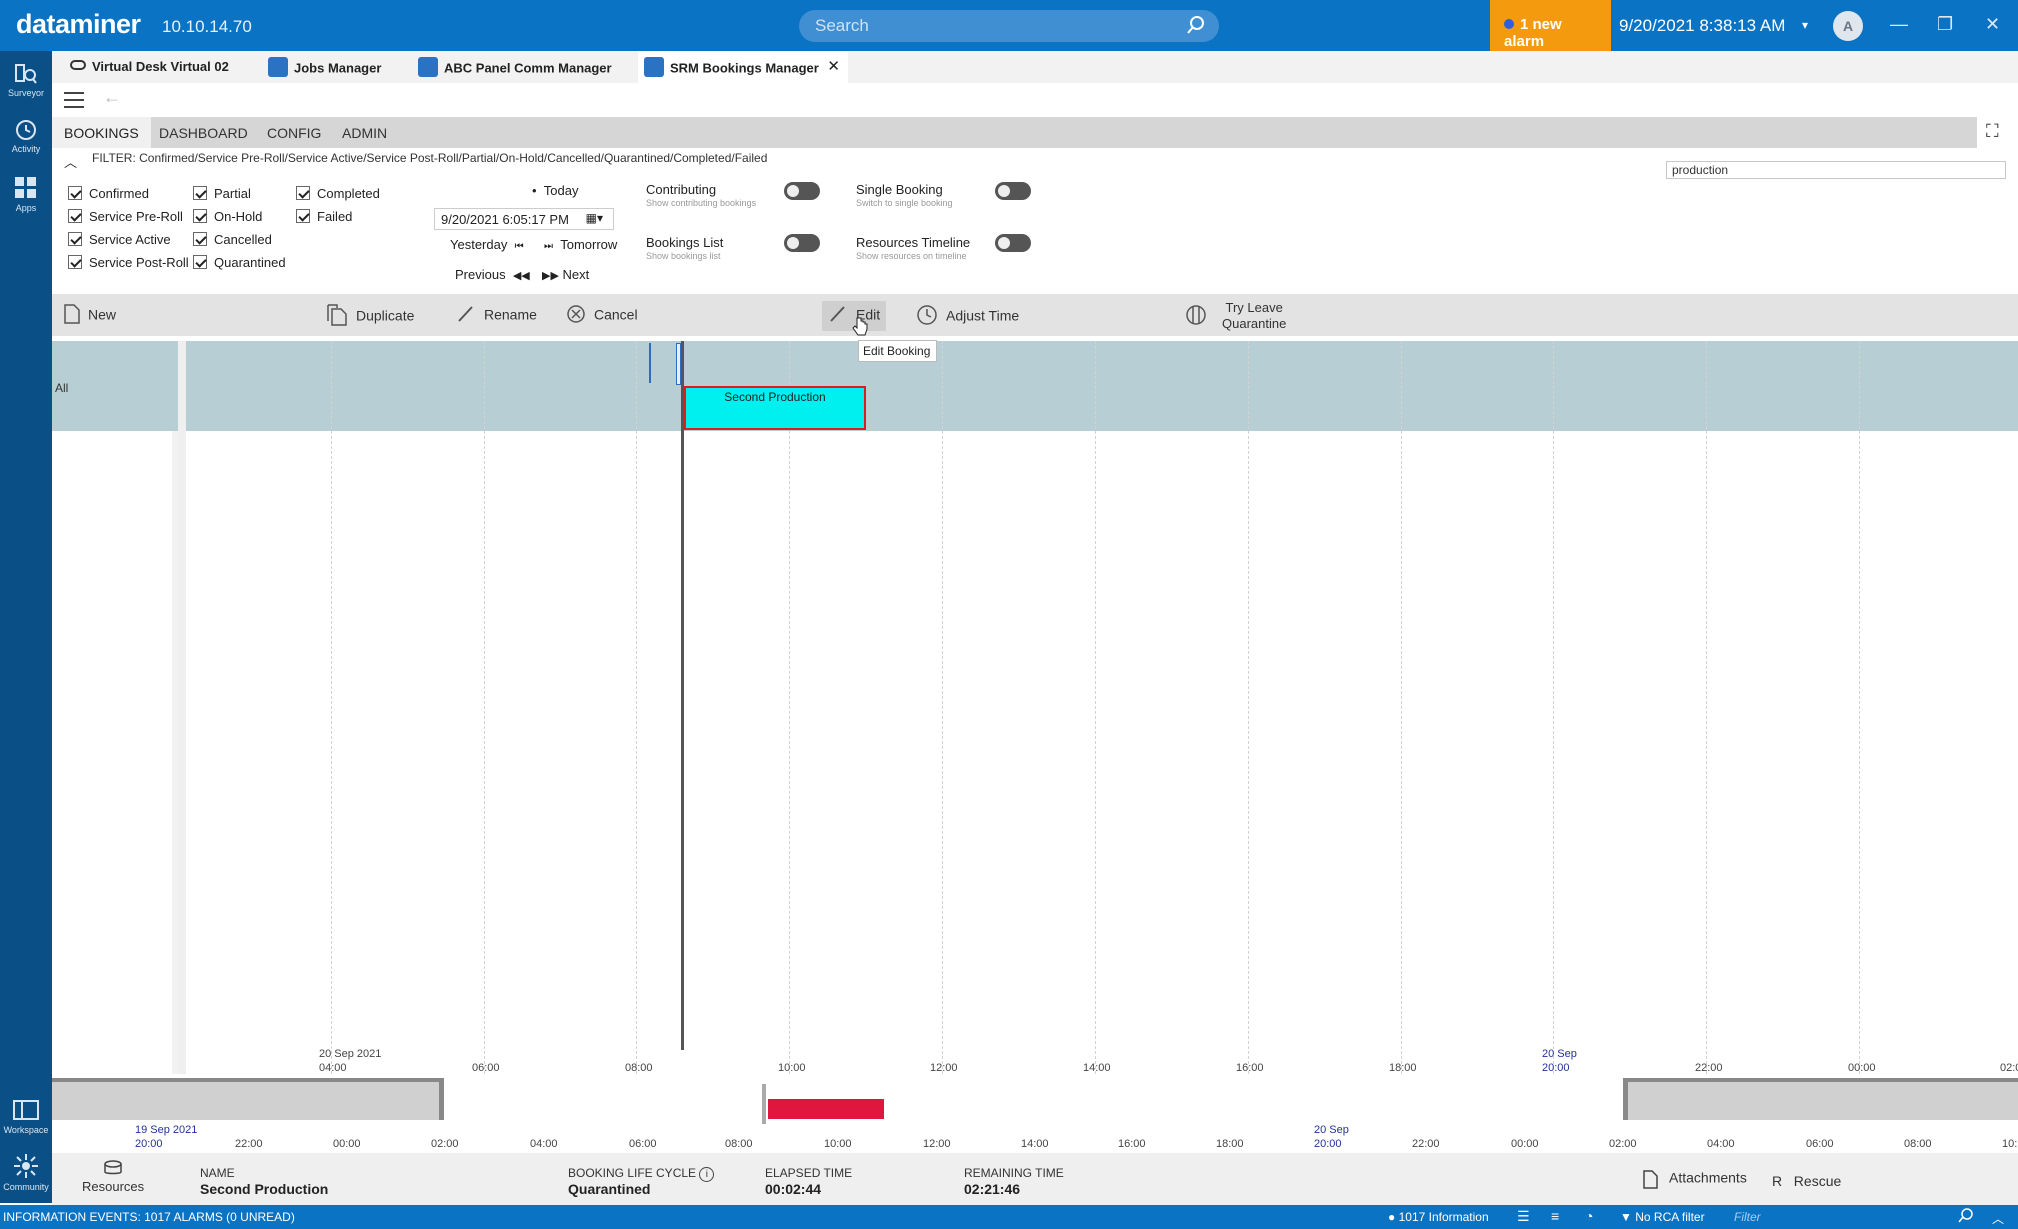 This screenshot has width=2018, height=1229. What do you see at coordinates (927, 315) in the screenshot?
I see `clock-icon` at bounding box center [927, 315].